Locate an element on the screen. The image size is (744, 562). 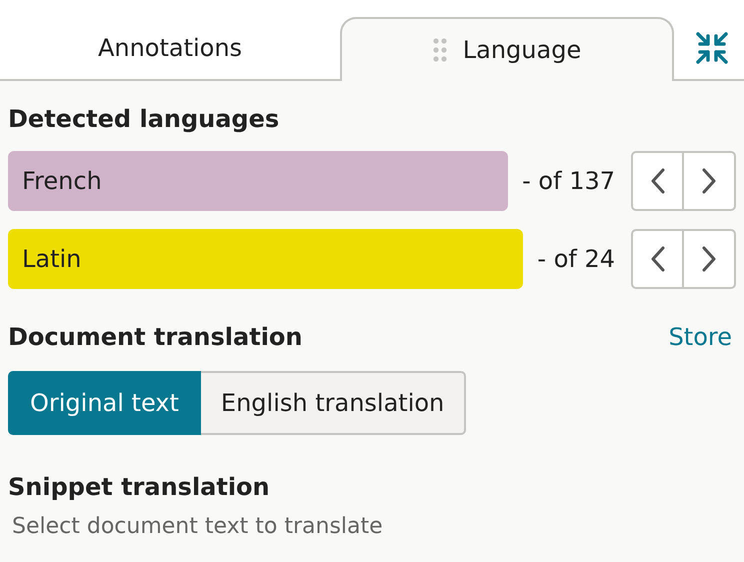
language-bar: French is located at coordinates (258, 181).